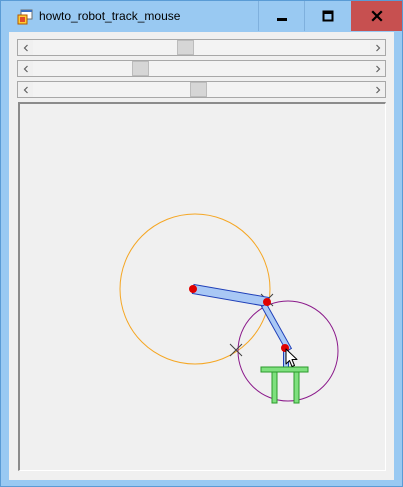  What do you see at coordinates (281, 19) in the screenshot?
I see `minimize-icon` at bounding box center [281, 19].